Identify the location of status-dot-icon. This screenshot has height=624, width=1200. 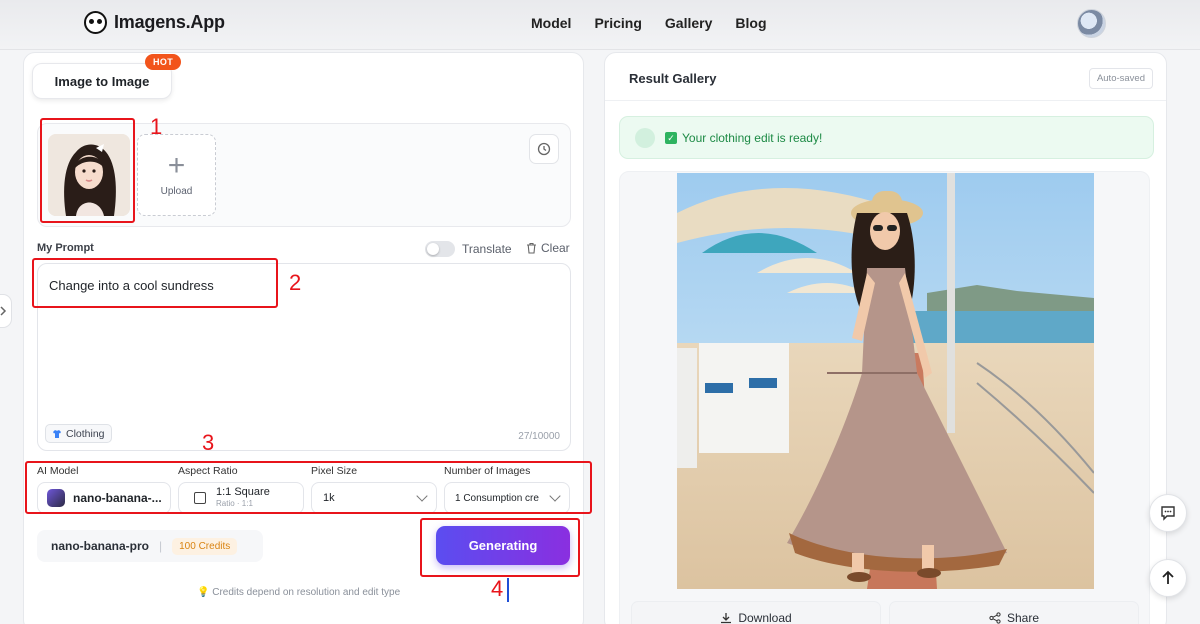
(645, 137).